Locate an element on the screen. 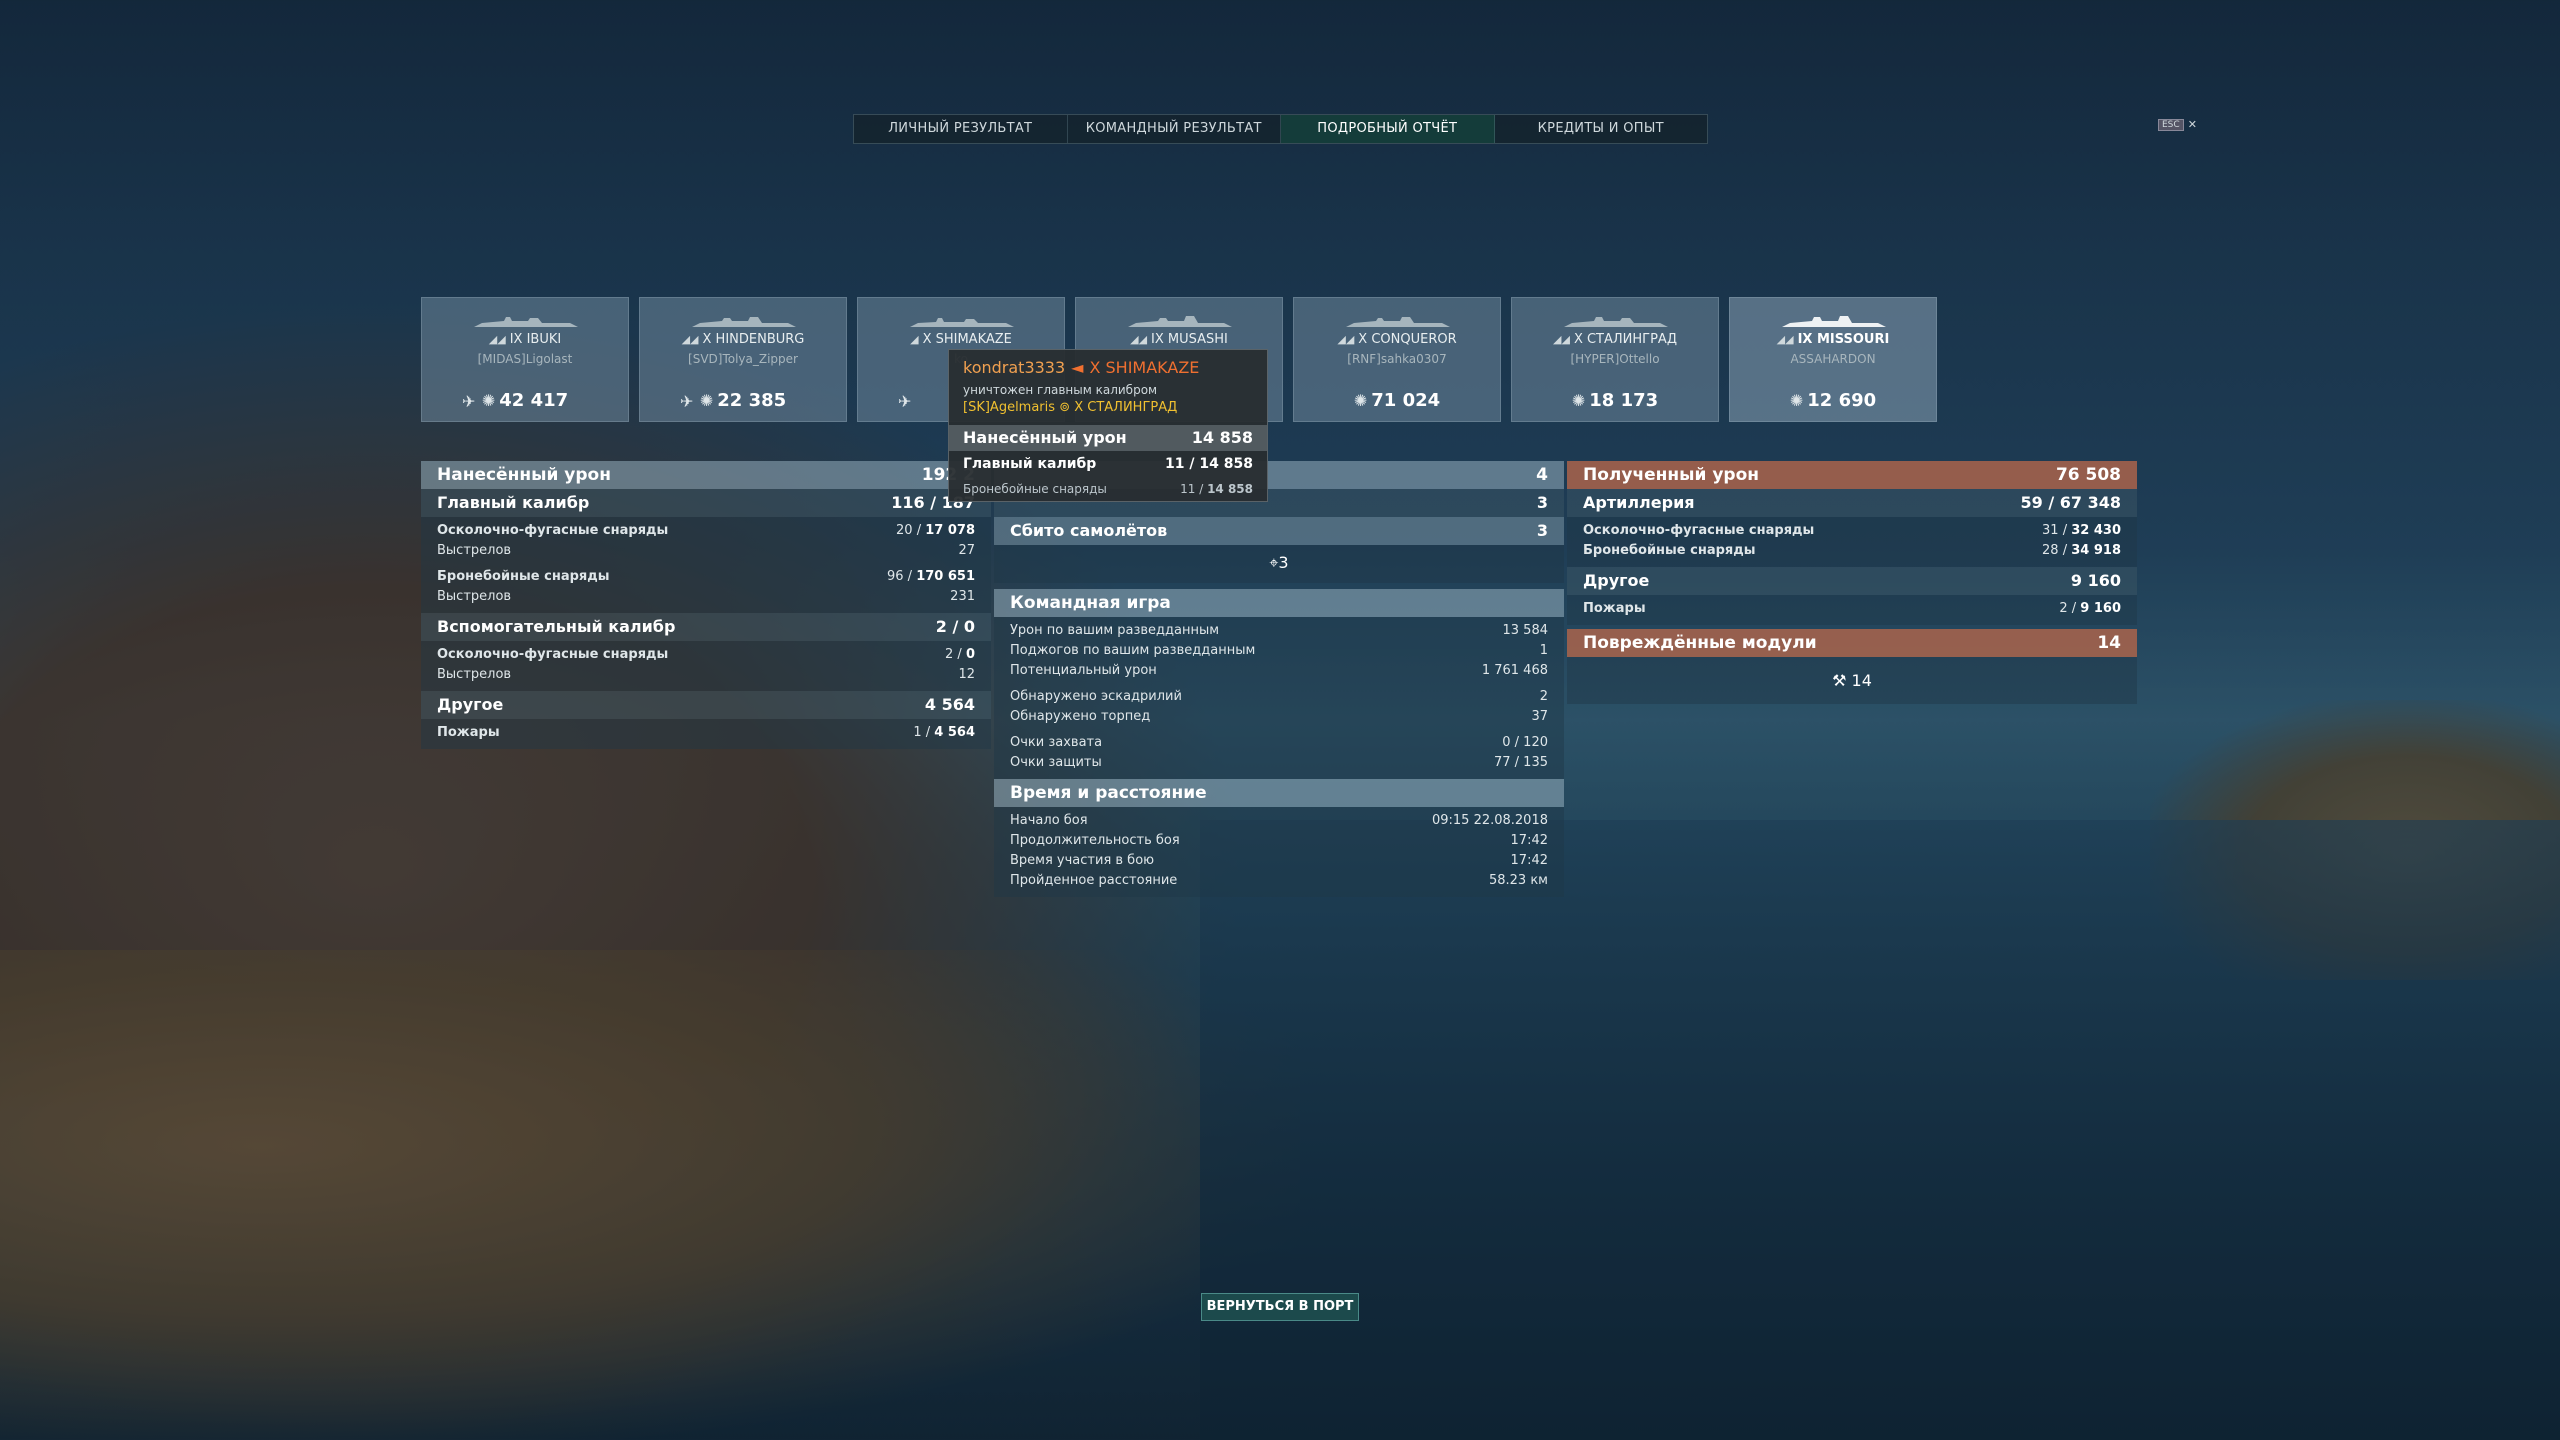 Image resolution: width=2560 pixels, height=1440 pixels. recv-he-row: Осколочно-фугасные снаряды 31 / 32 430 is located at coordinates (1852, 530).